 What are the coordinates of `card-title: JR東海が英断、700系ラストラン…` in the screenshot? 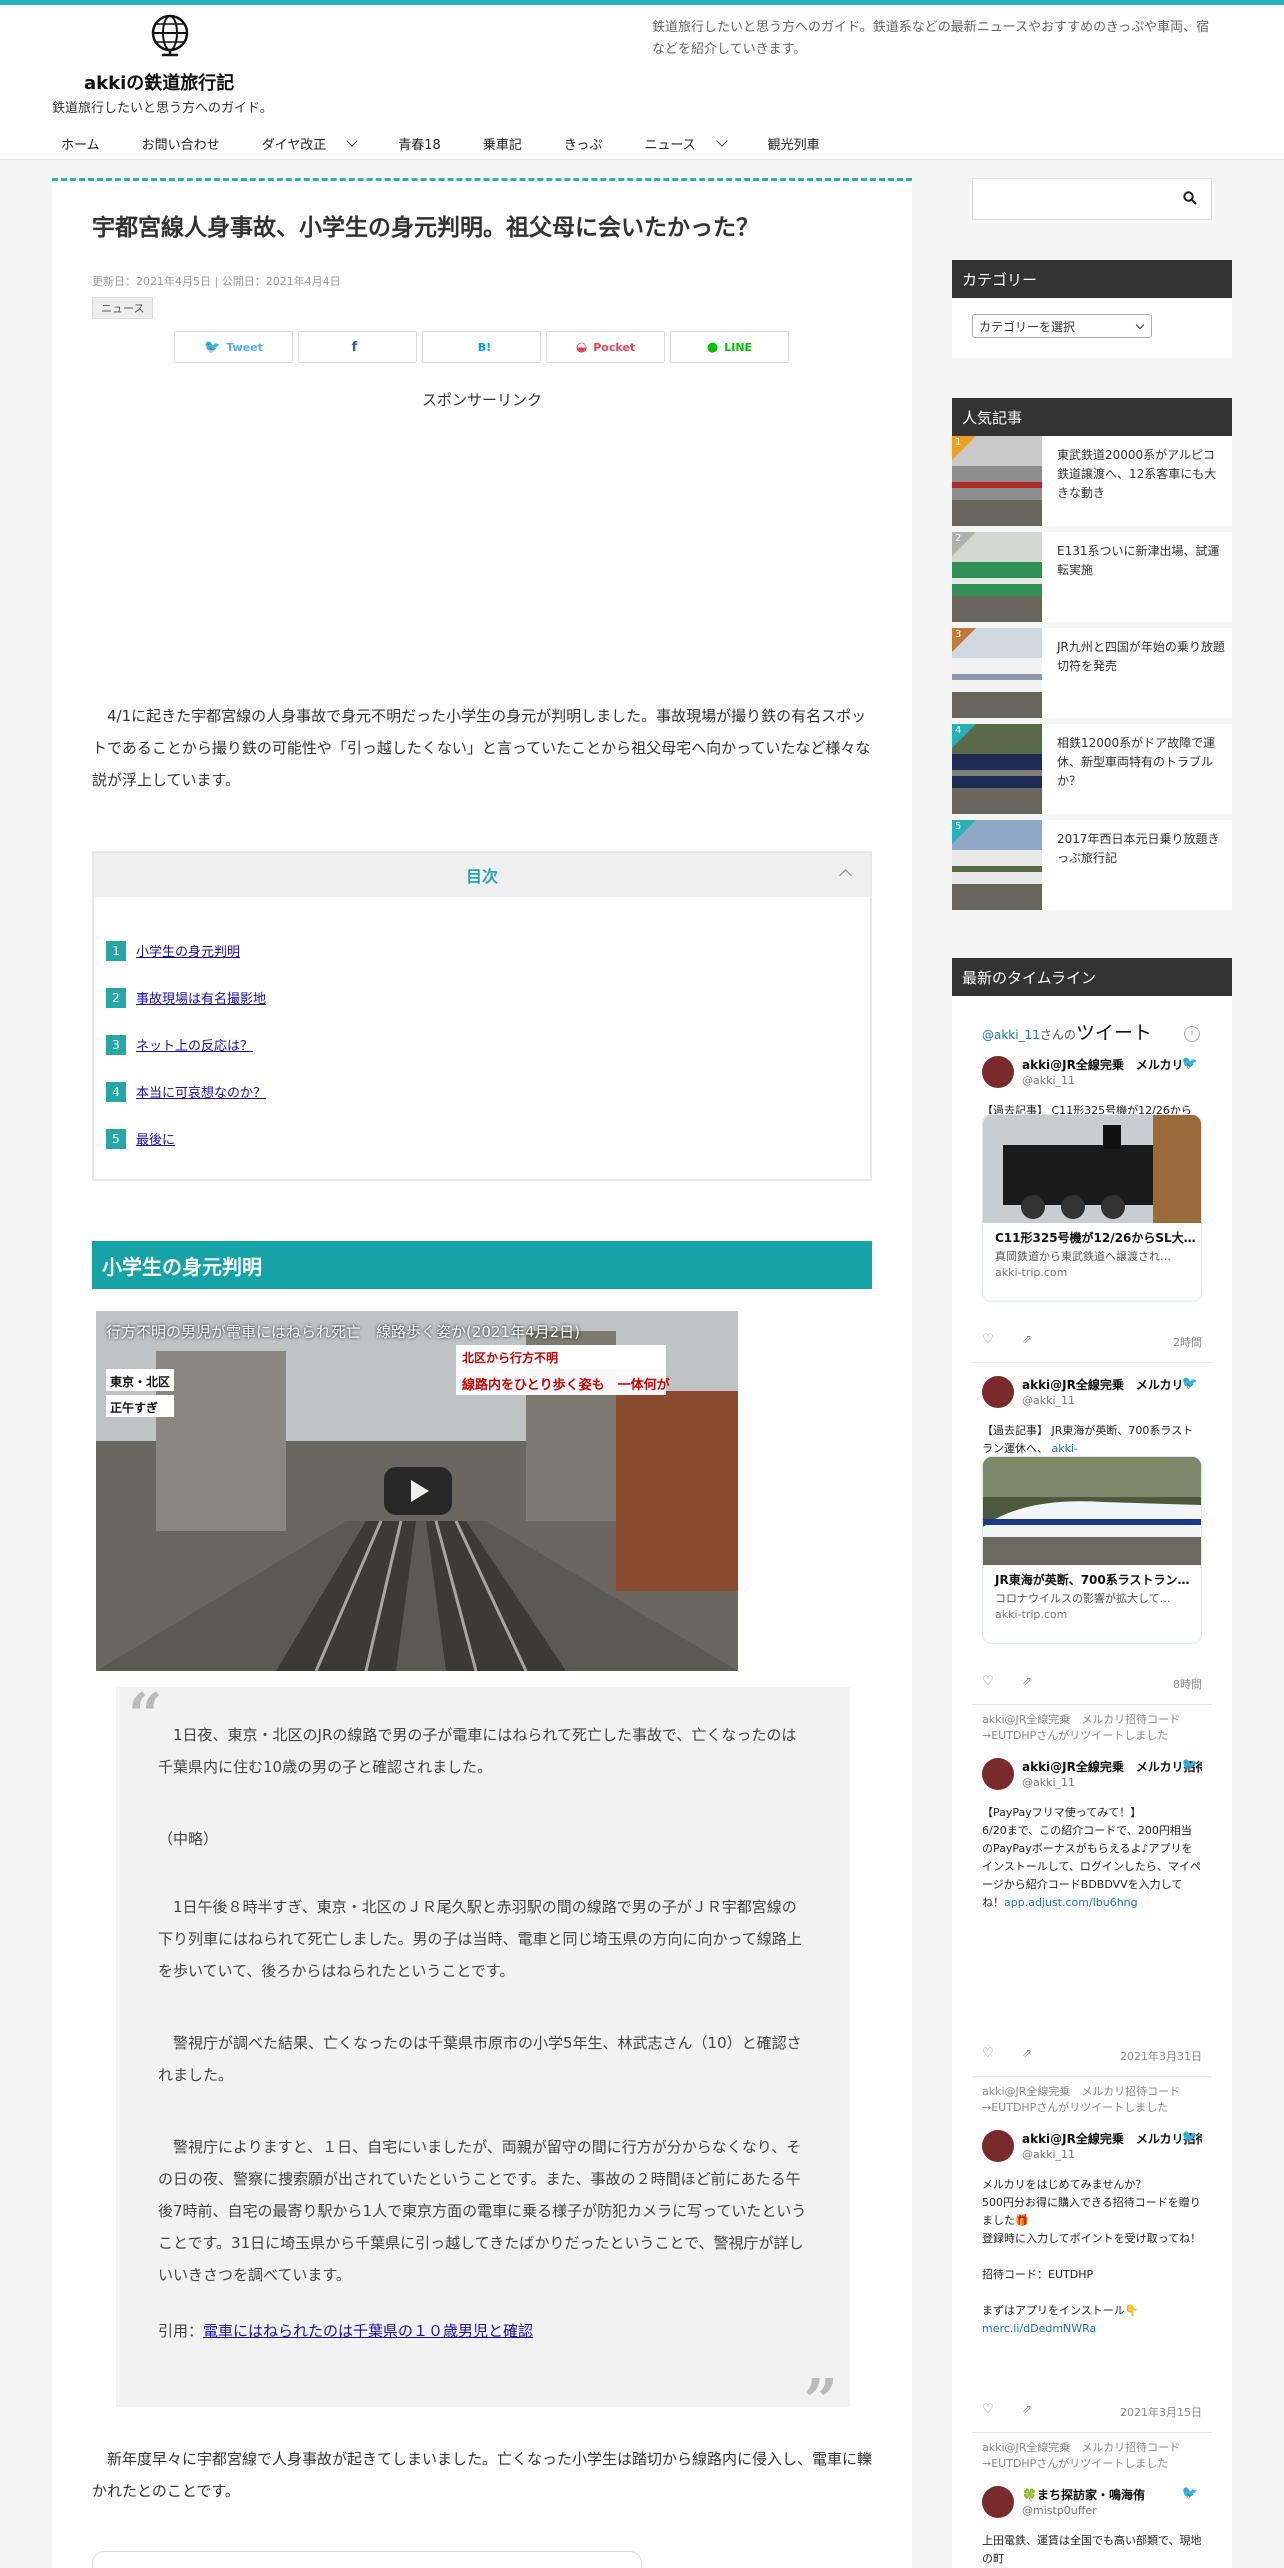 It's located at (1092, 1576).